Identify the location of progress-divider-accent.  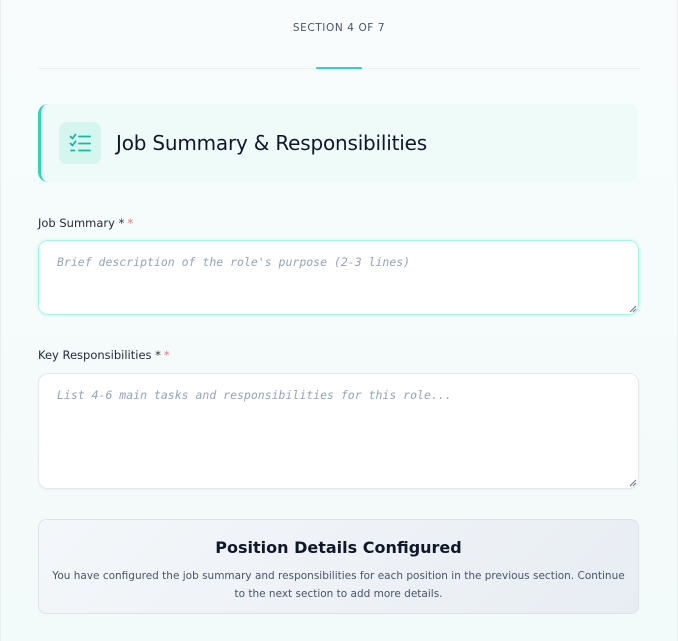
(339, 68).